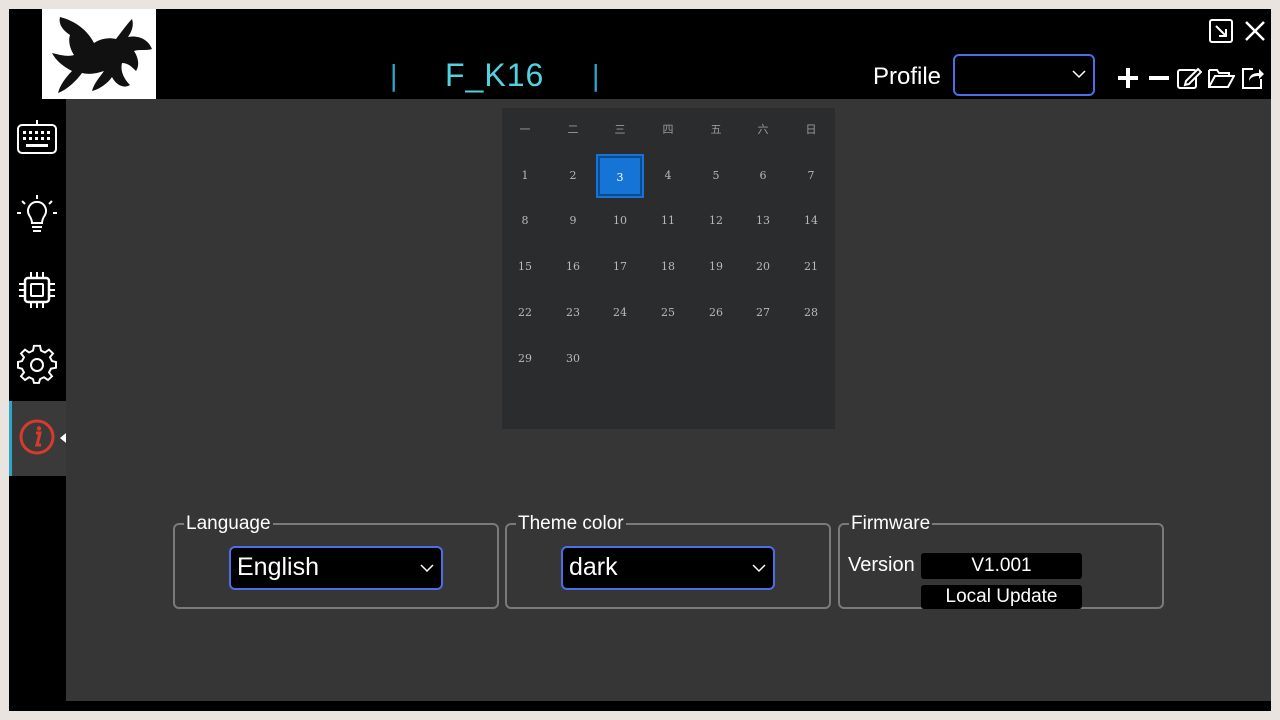 The image size is (1280, 720). I want to click on calendar-day: 16, so click(573, 267).